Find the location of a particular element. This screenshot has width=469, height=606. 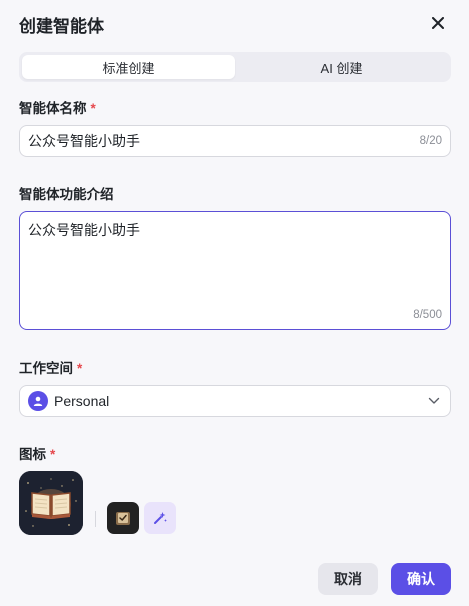

tab-standard-create: 标准创建 is located at coordinates (128, 67).